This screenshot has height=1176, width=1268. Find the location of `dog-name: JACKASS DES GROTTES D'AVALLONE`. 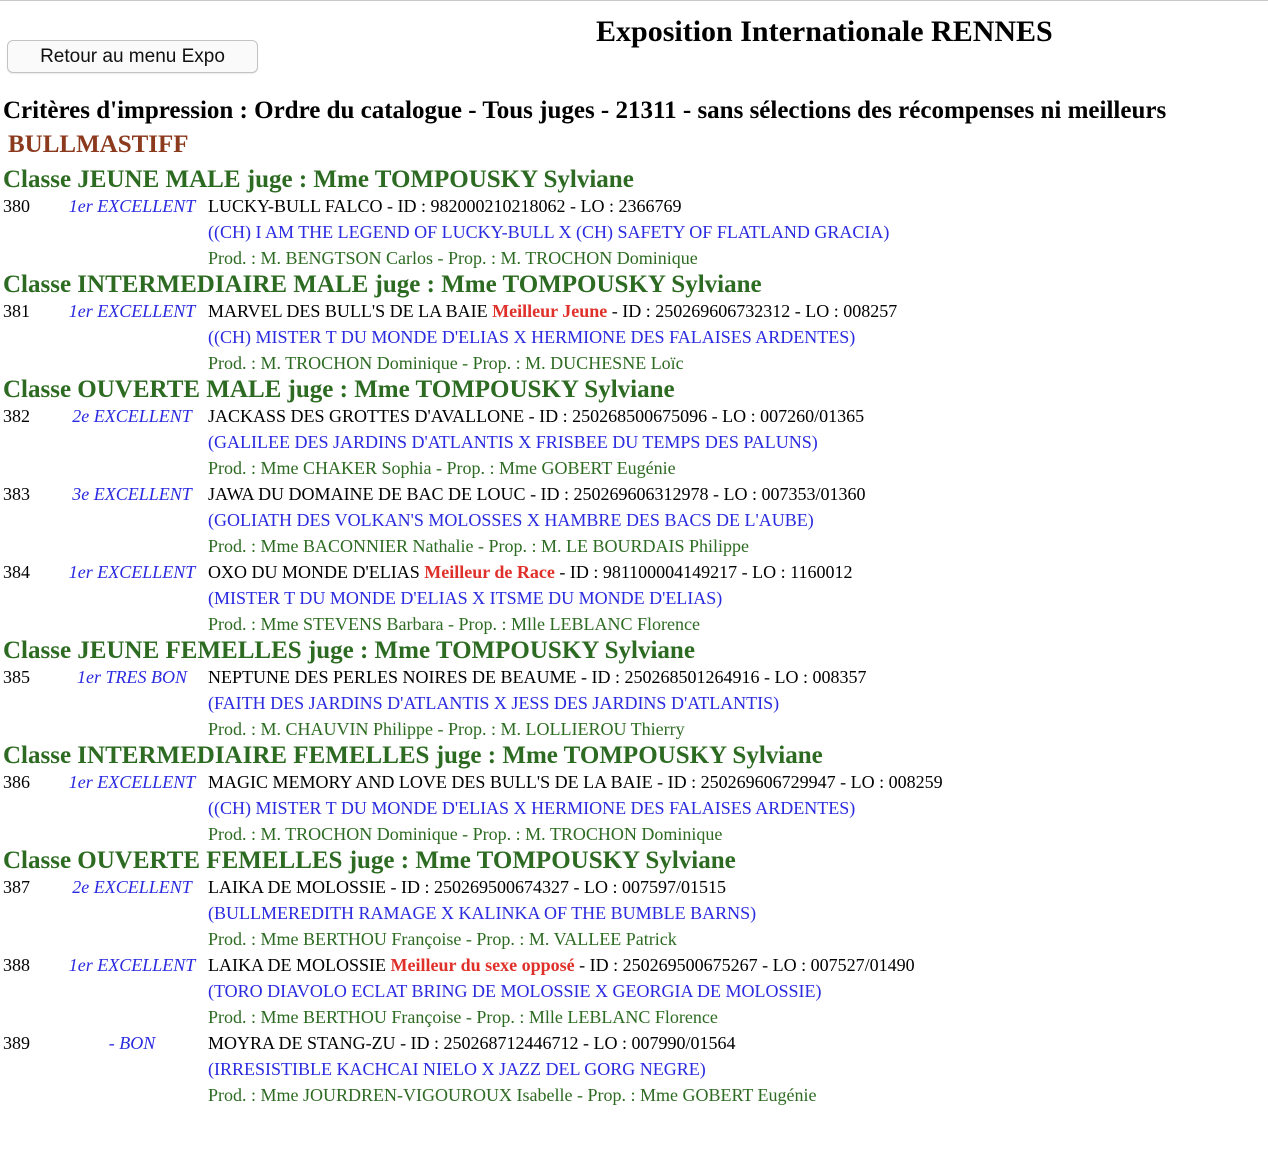

dog-name: JACKASS DES GROTTES D'AVALLONE is located at coordinates (366, 416).